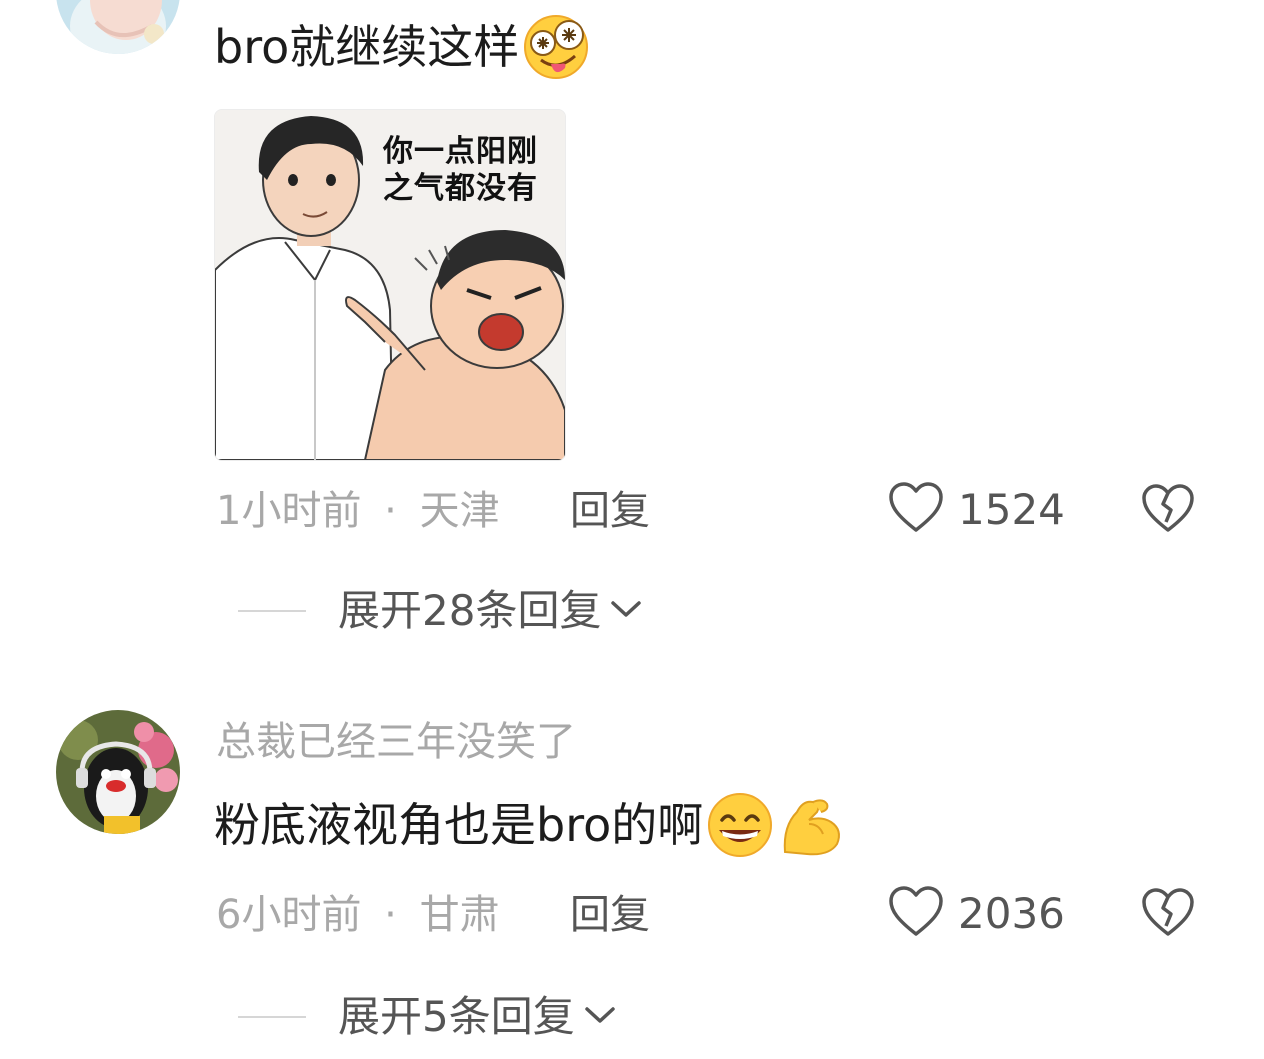 The width and height of the screenshot is (1264, 1059). Describe the element at coordinates (456, 1016) in the screenshot. I see `expand-replies-label: 展开5条回复` at that location.